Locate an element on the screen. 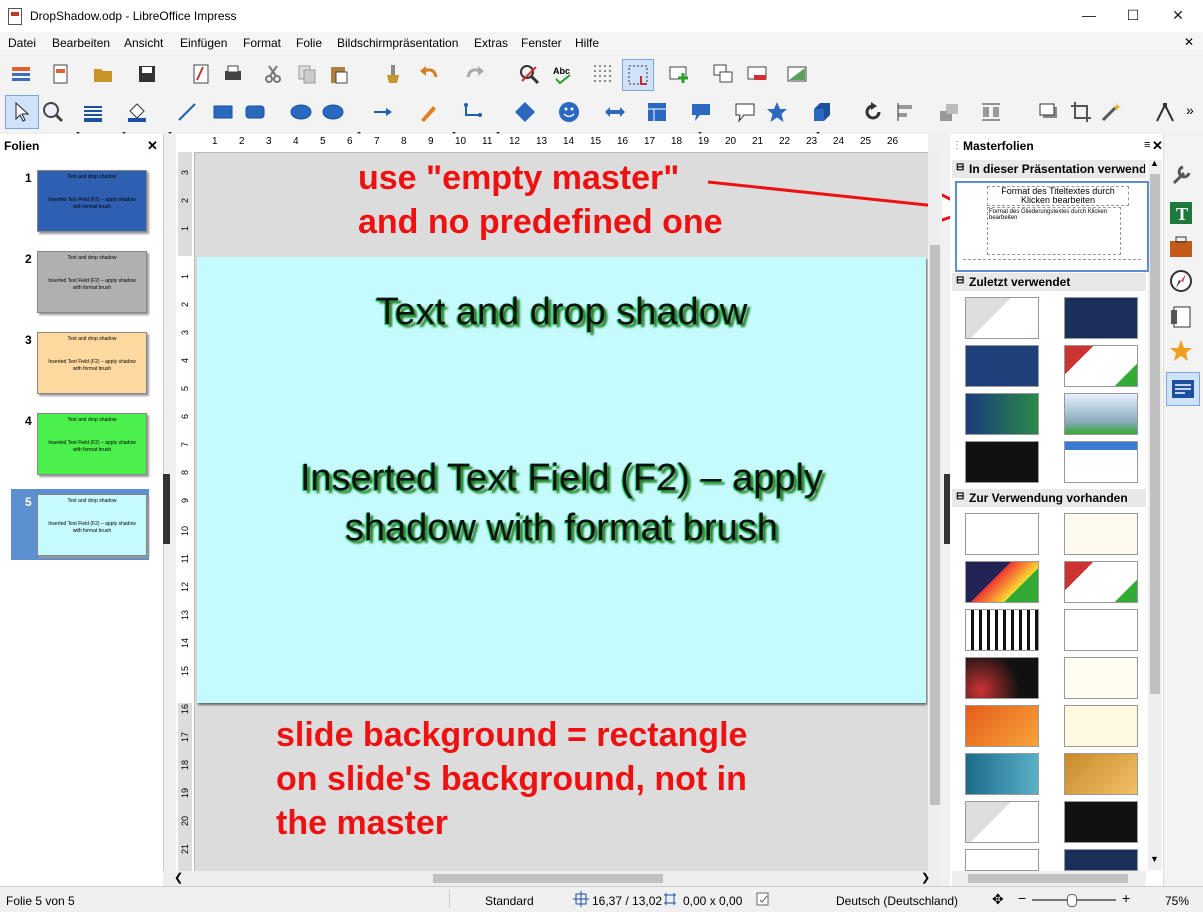 This screenshot has height=912, width=1203. chevron-down-icon: ▼ is located at coordinates (1154, 859).